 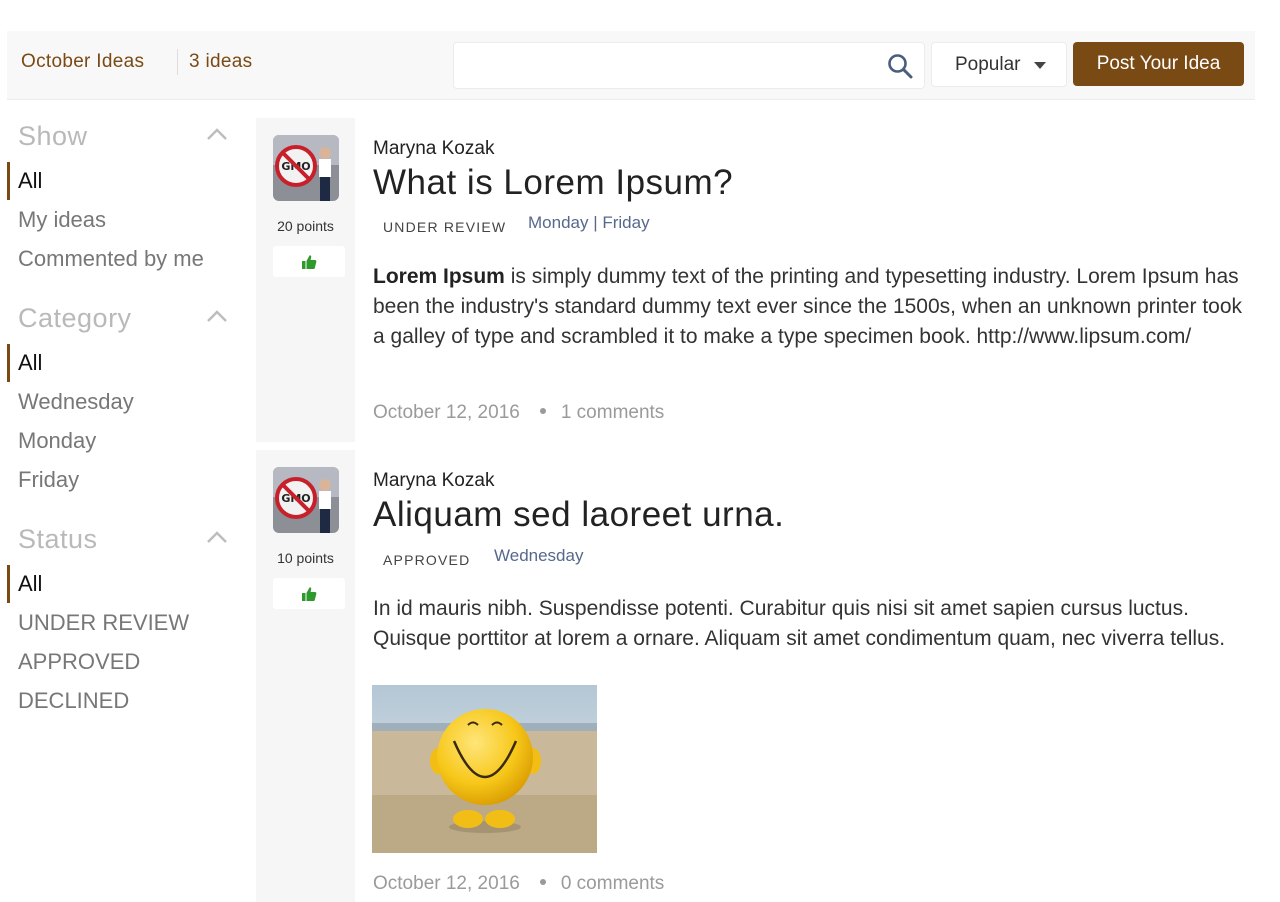 What do you see at coordinates (553, 183) in the screenshot?
I see `idea-title: What is Lorem Ipsum?` at bounding box center [553, 183].